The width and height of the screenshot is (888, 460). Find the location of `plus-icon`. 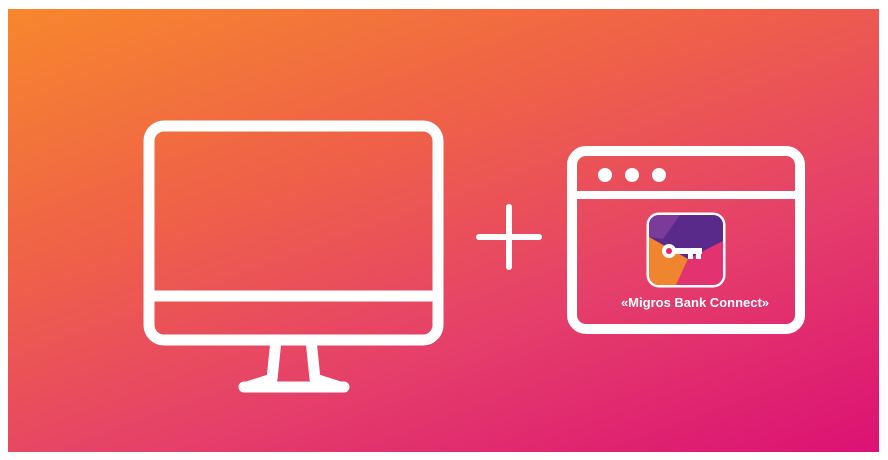

plus-icon is located at coordinates (509, 237).